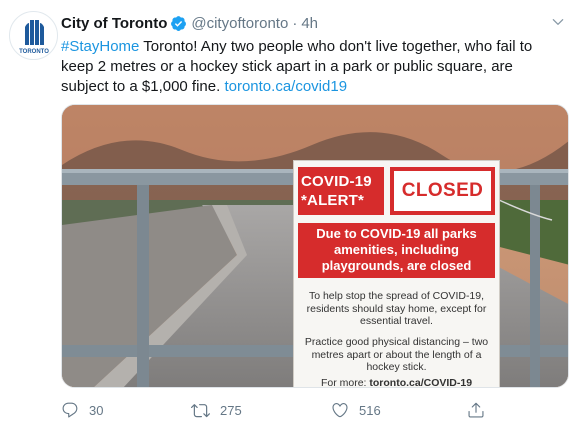 This screenshot has width=577, height=429. I want to click on sign-alert-line1: COVID-19, so click(336, 181).